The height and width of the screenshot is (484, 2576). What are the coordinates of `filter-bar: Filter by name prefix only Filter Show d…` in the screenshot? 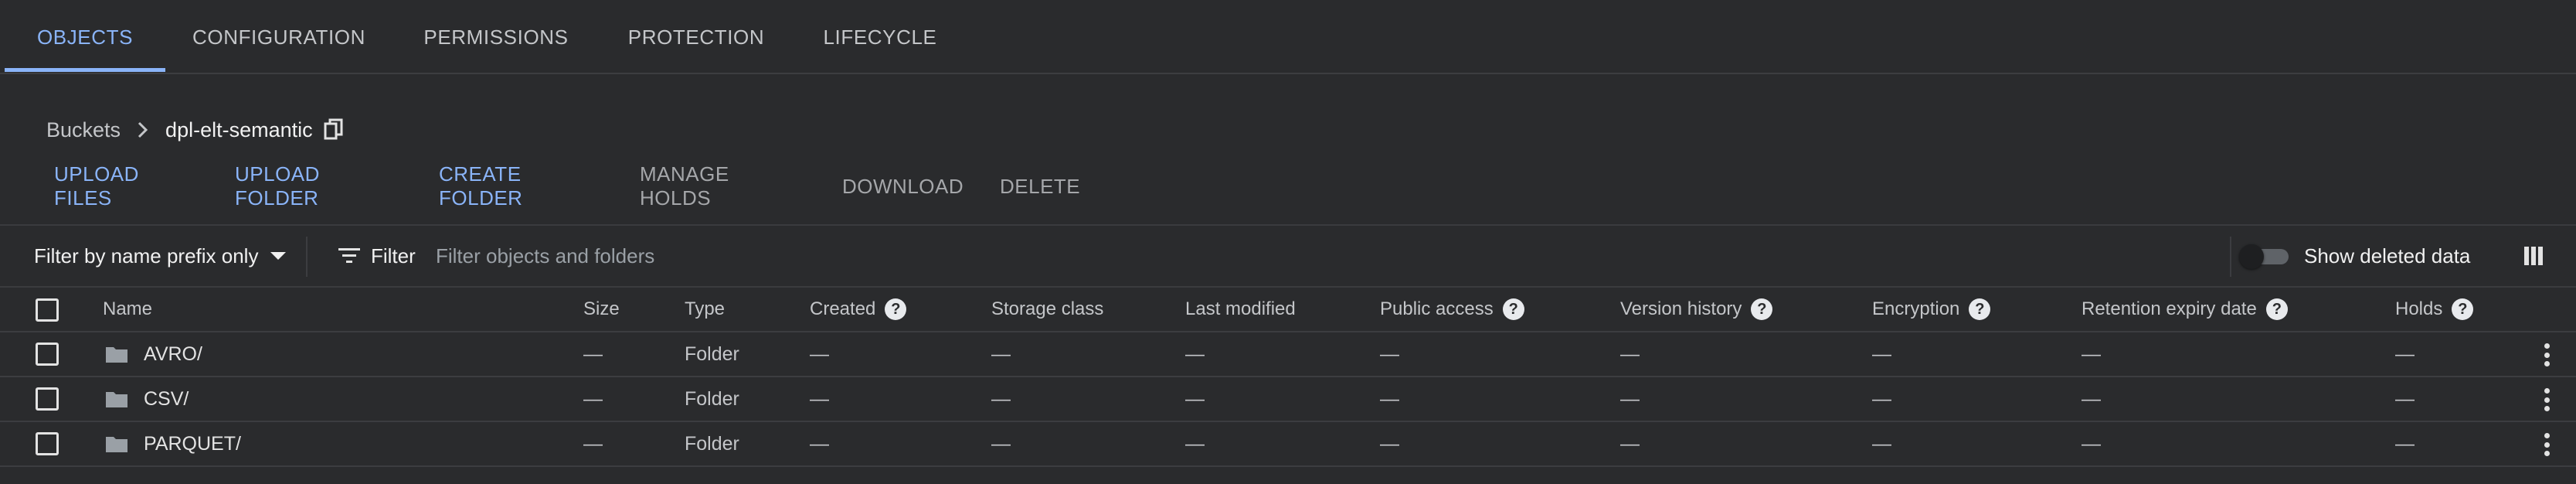 It's located at (1288, 256).